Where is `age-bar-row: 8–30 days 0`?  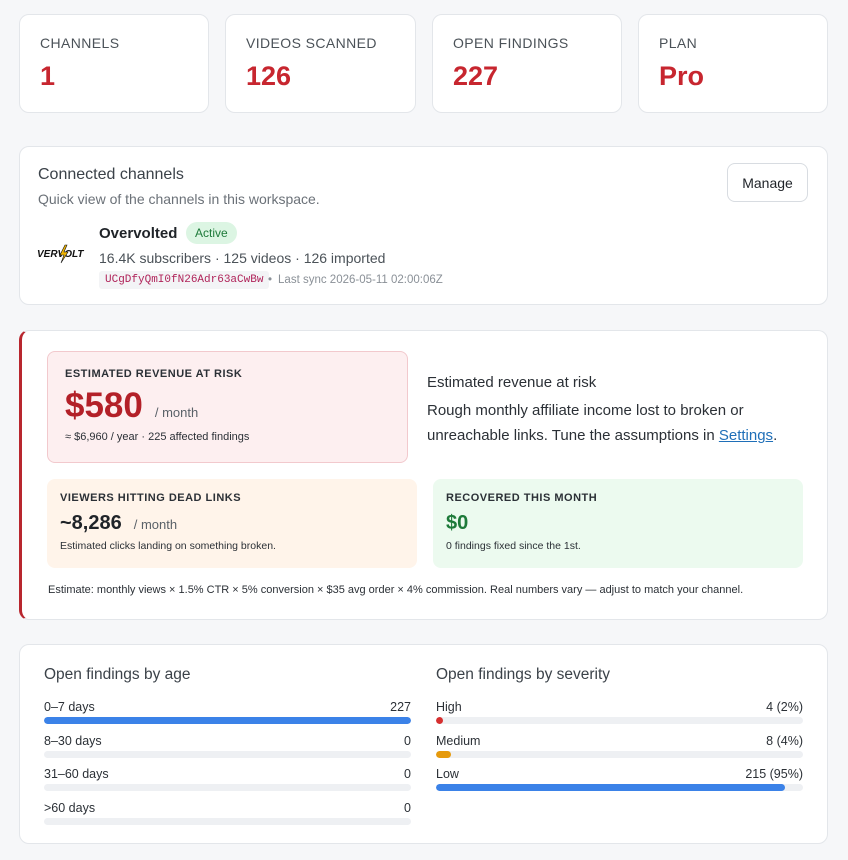 age-bar-row: 8–30 days 0 is located at coordinates (227, 746).